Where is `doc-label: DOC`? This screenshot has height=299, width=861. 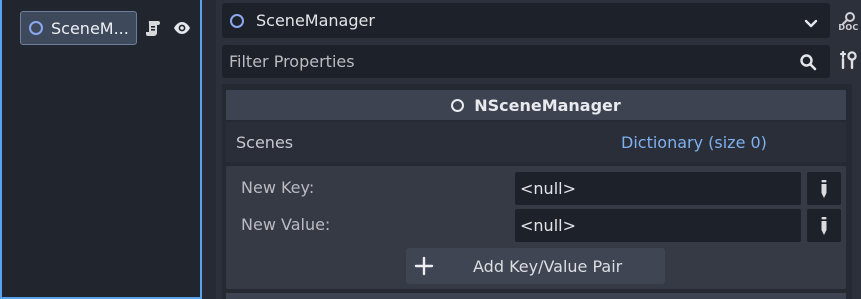 doc-label: DOC is located at coordinates (848, 27).